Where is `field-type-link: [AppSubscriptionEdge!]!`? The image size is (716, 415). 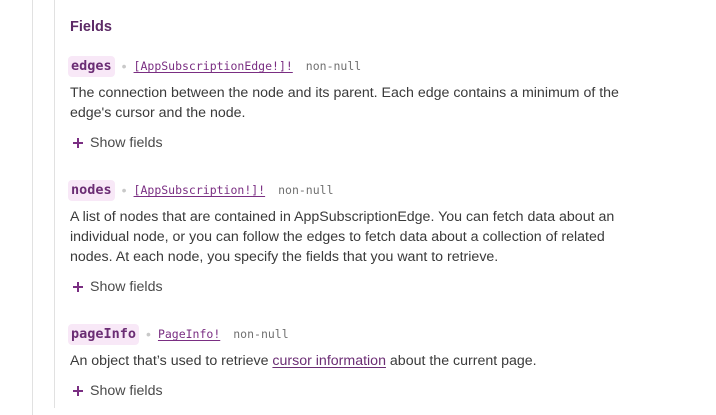
field-type-link: [AppSubscriptionEdge!]! is located at coordinates (213, 66).